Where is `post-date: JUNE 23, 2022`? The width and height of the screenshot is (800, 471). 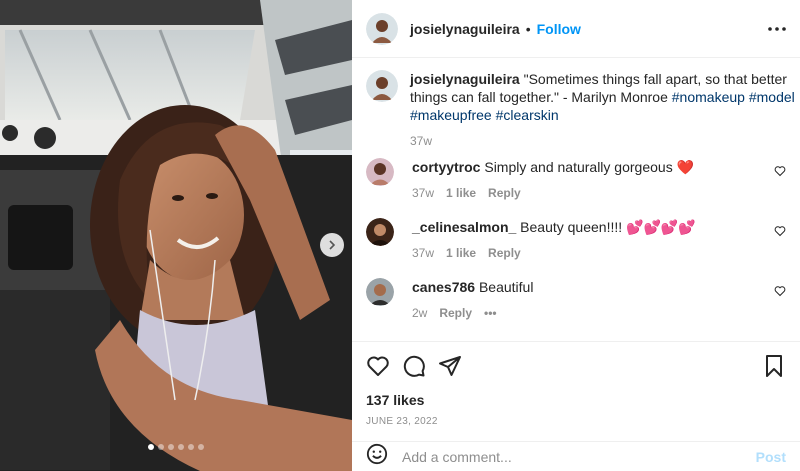 post-date: JUNE 23, 2022 is located at coordinates (402, 421).